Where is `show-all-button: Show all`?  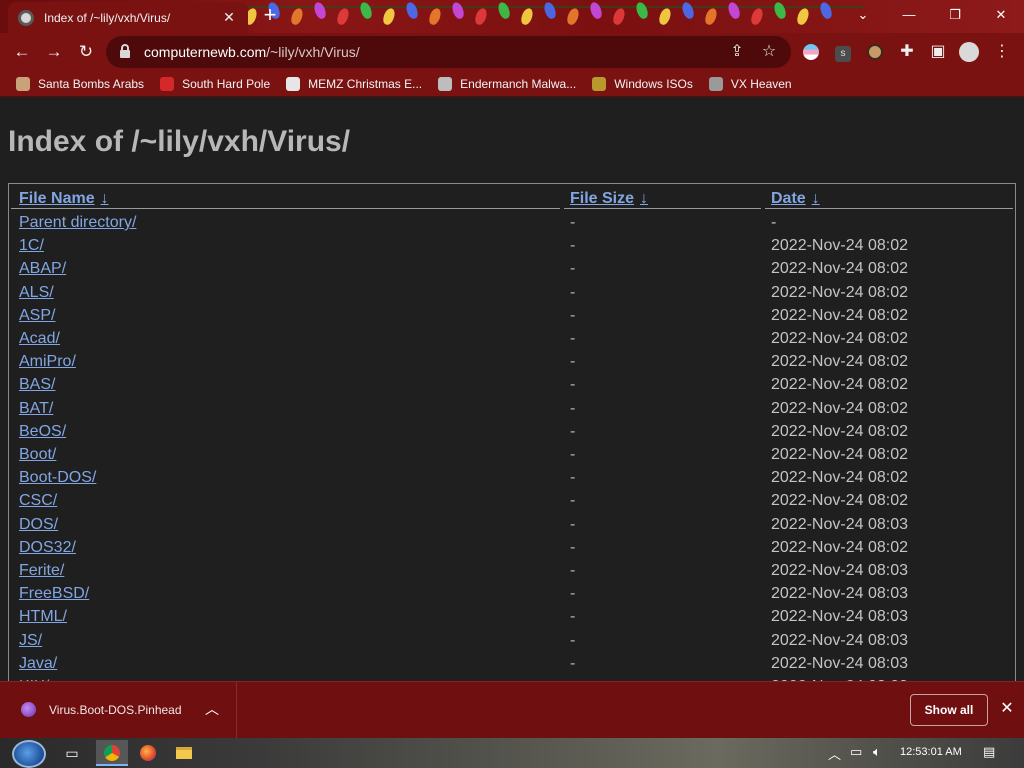
show-all-button: Show all is located at coordinates (949, 710).